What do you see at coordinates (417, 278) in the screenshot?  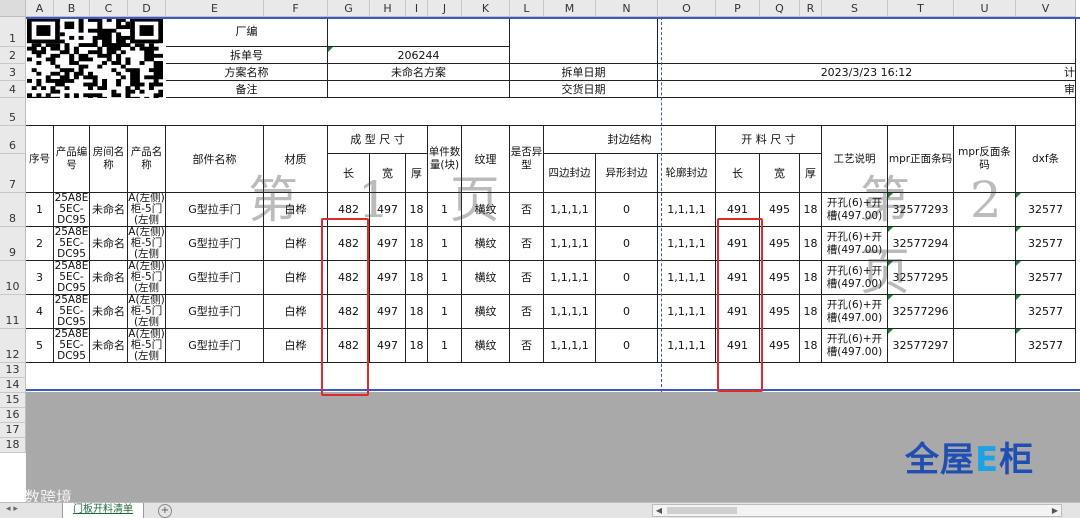 I see `cell-thk-3: 18` at bounding box center [417, 278].